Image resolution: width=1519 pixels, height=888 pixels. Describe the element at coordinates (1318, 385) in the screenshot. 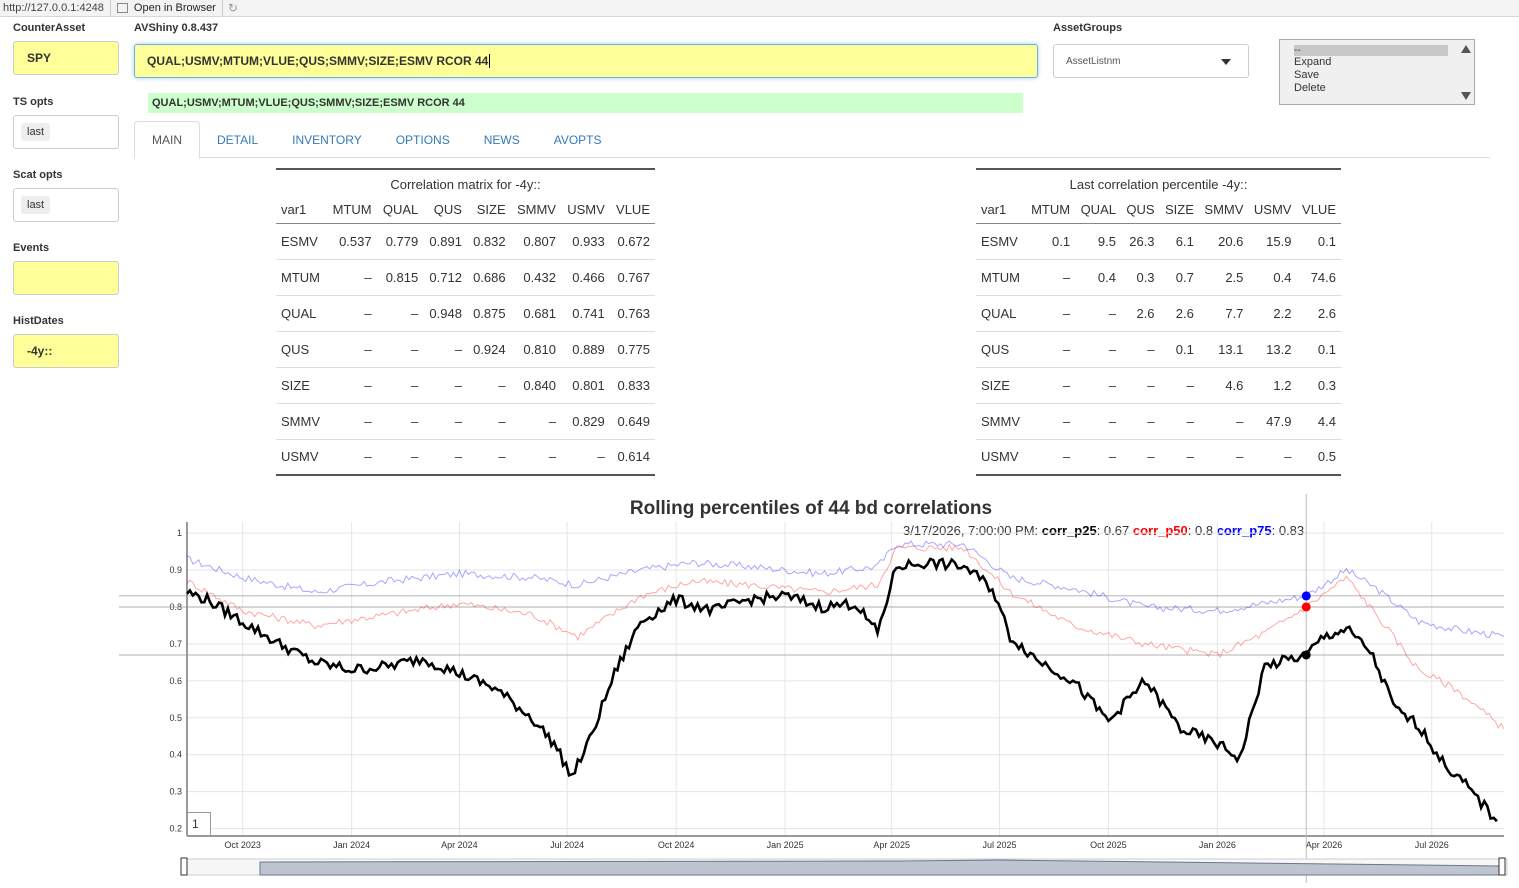

I see `table-cell: 0.3` at that location.